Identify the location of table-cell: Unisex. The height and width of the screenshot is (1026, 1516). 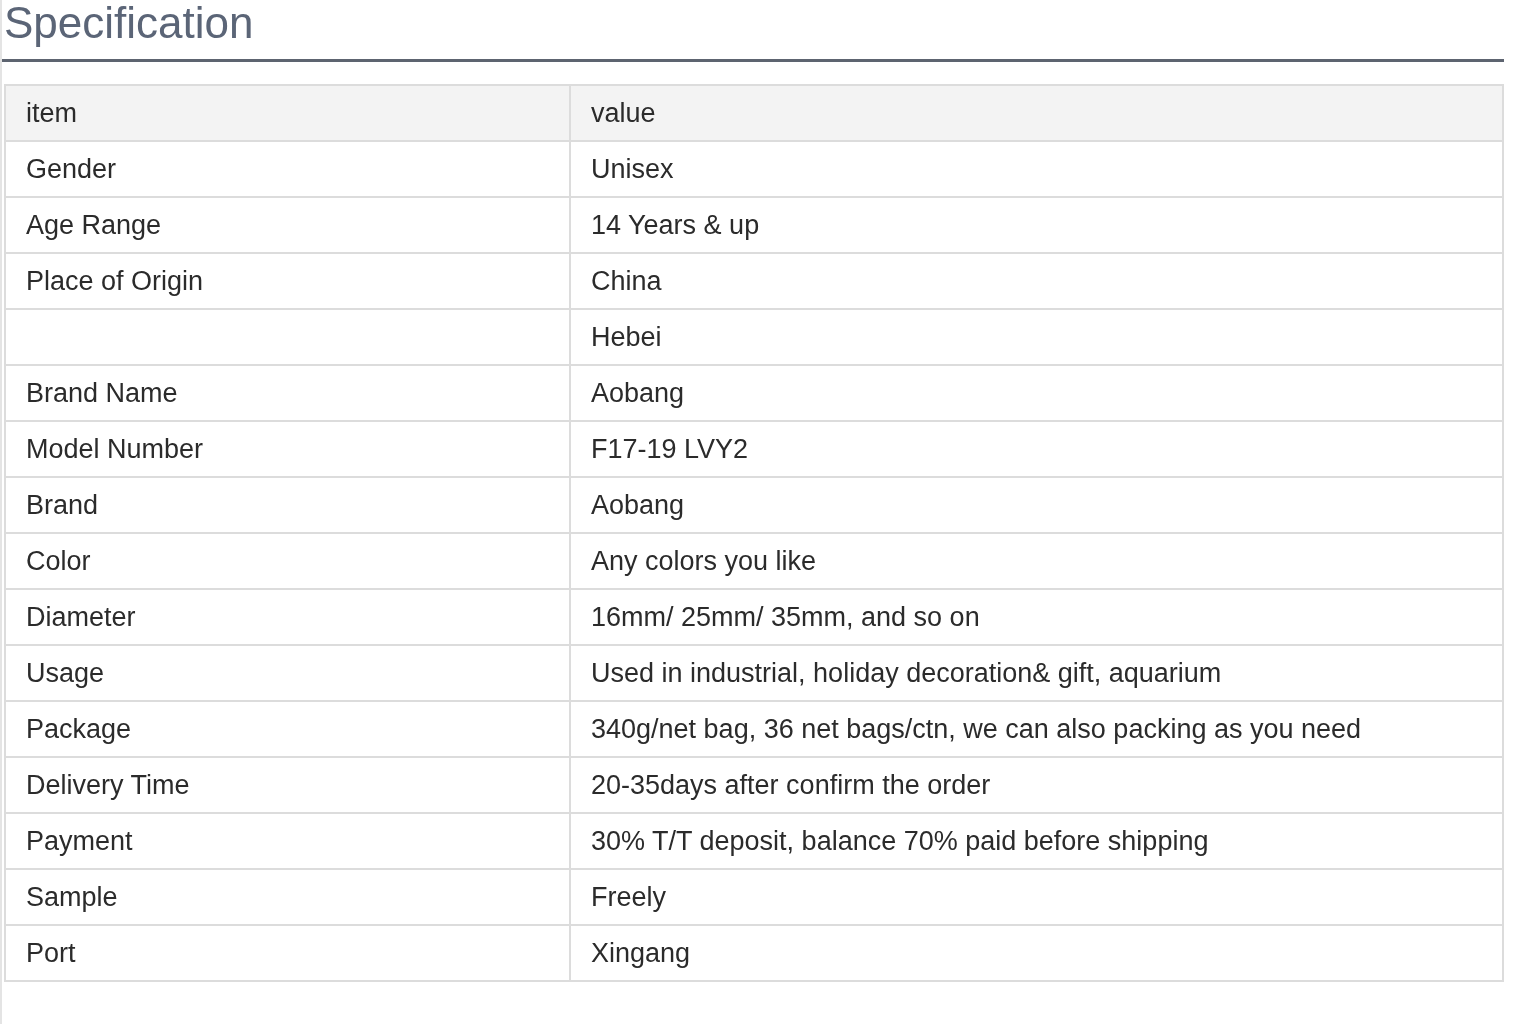
(1036, 169).